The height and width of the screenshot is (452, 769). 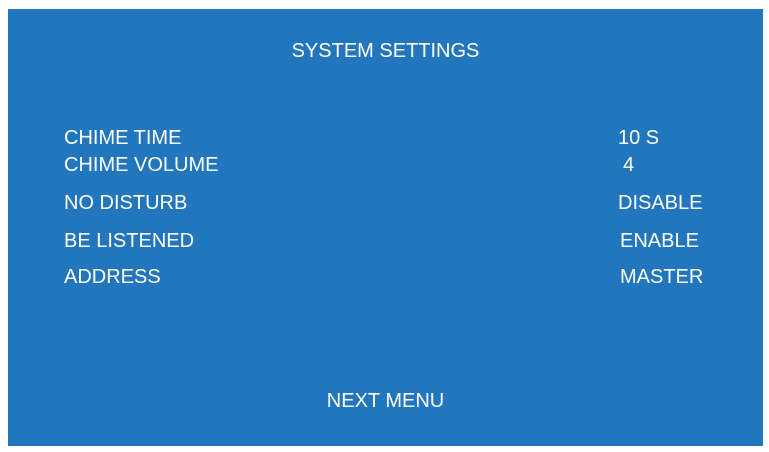 What do you see at coordinates (126, 203) in the screenshot?
I see `setting-label-no-disturb: NO DISTURB` at bounding box center [126, 203].